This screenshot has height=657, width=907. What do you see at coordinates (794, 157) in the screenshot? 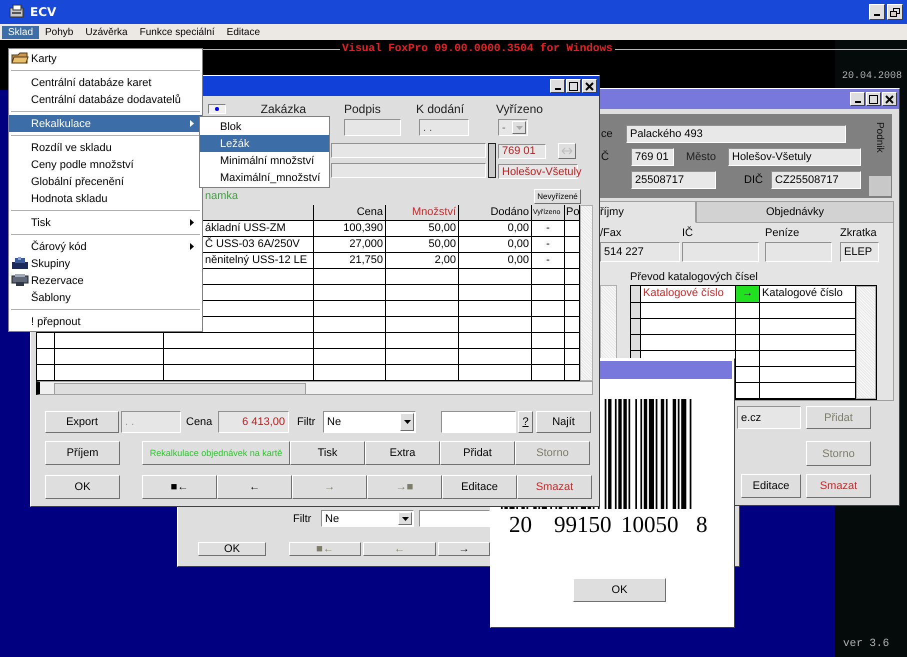
I see `city-field: Holešov-Všetuly` at bounding box center [794, 157].